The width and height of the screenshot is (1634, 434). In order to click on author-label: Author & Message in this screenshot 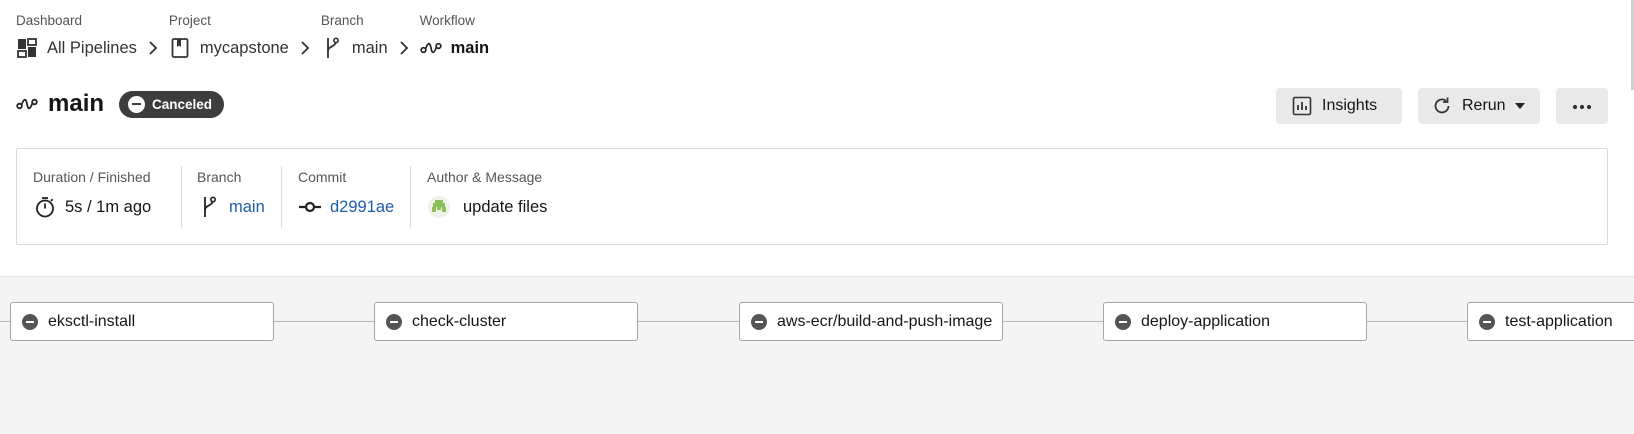, I will do `click(485, 177)`.